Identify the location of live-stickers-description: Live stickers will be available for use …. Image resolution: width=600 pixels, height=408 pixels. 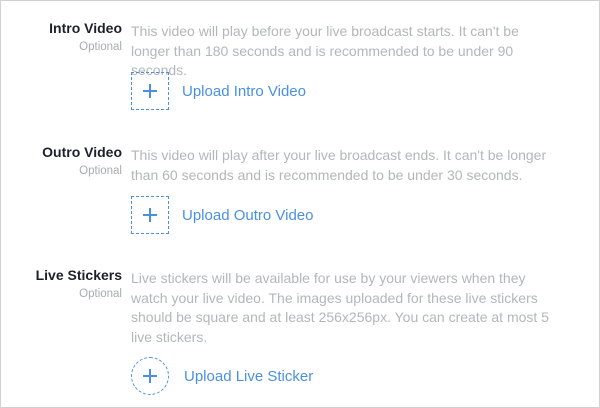
(340, 307).